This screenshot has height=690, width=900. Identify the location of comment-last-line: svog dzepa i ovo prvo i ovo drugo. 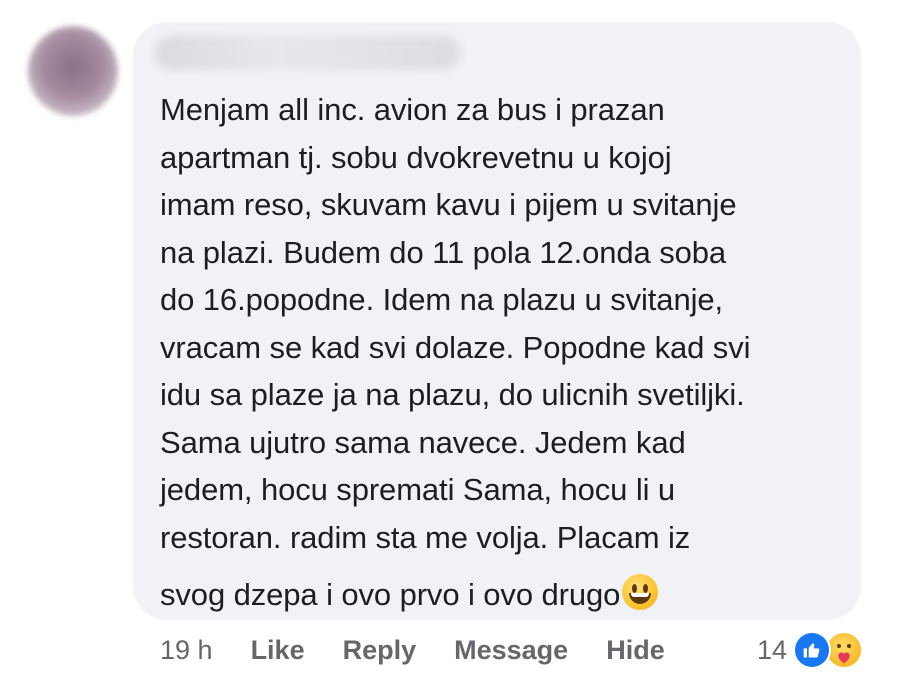
(502, 595).